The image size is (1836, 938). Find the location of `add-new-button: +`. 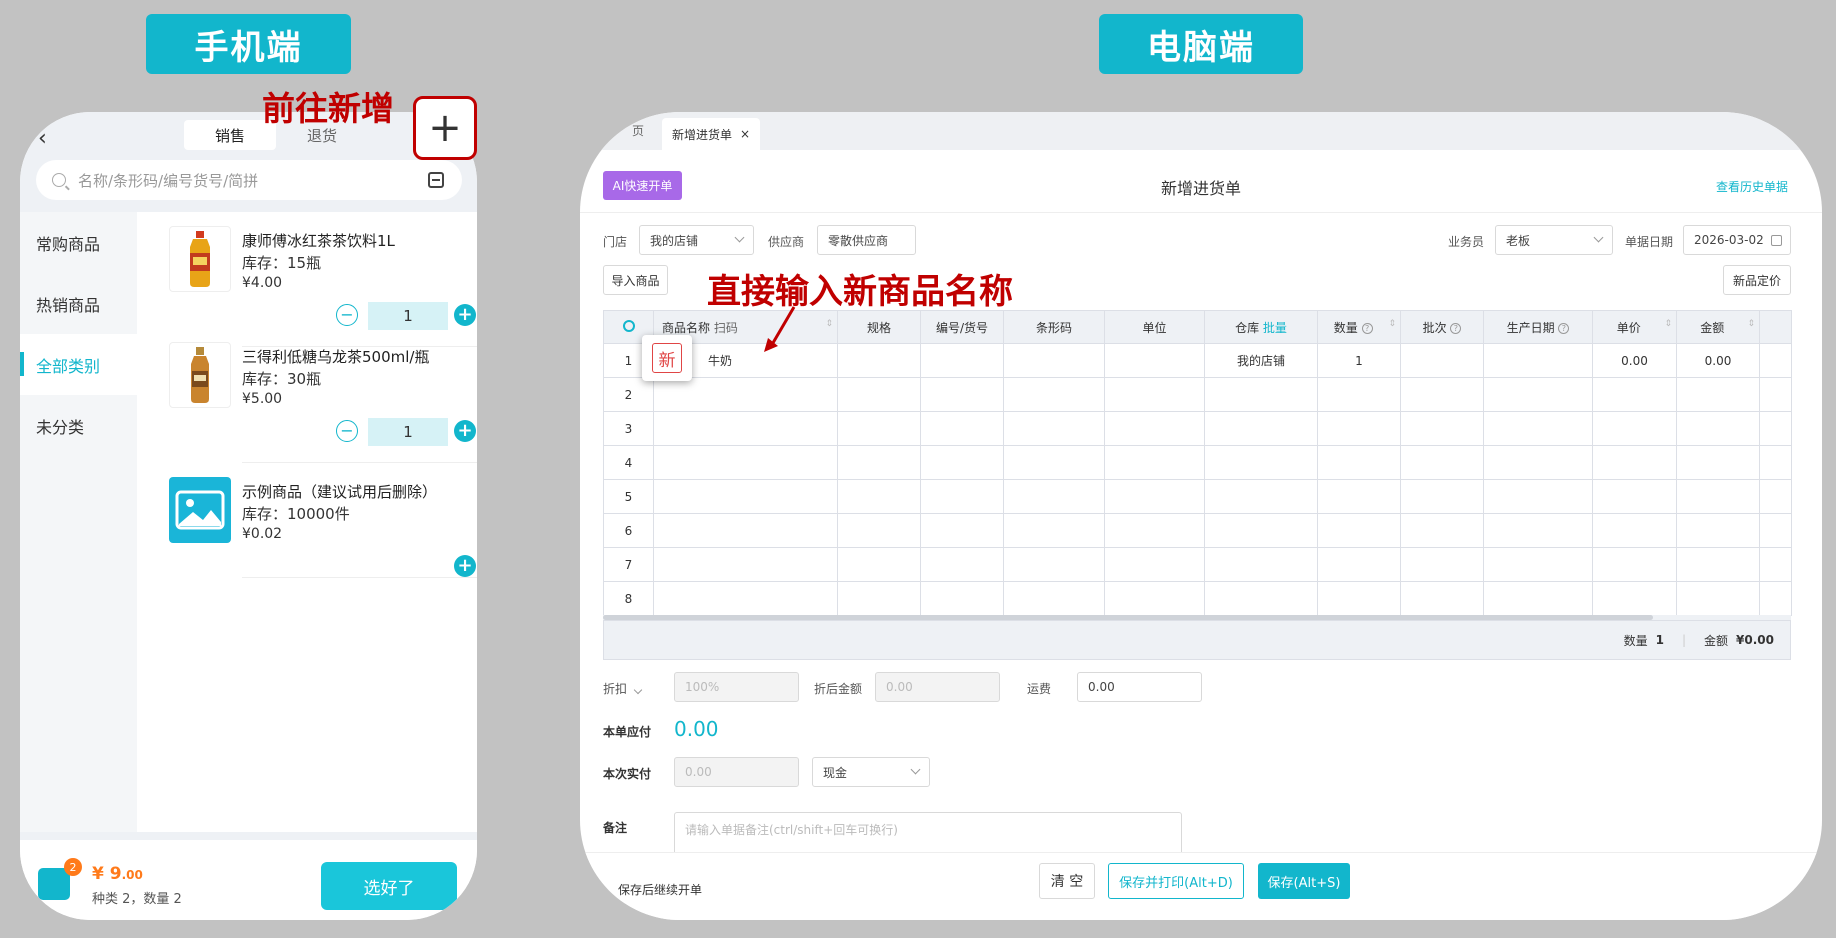

add-new-button: + is located at coordinates (445, 128).